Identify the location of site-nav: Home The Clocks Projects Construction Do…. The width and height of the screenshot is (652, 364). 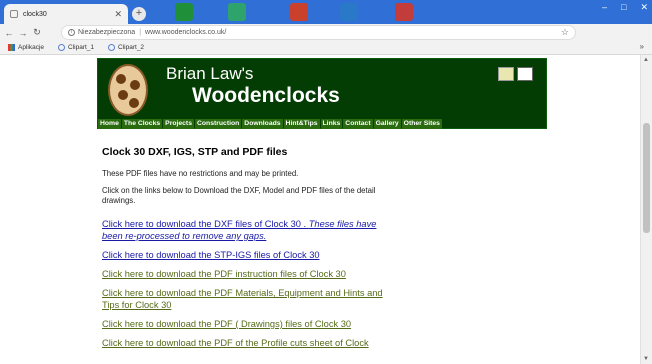
(270, 124).